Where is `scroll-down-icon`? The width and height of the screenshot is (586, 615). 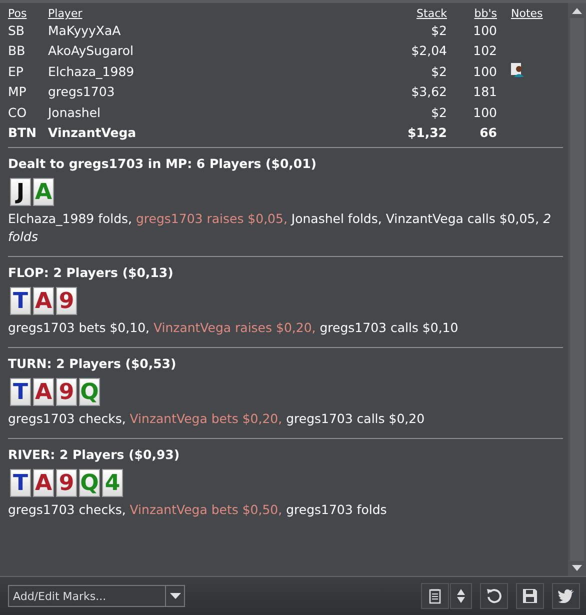 scroll-down-icon is located at coordinates (577, 568).